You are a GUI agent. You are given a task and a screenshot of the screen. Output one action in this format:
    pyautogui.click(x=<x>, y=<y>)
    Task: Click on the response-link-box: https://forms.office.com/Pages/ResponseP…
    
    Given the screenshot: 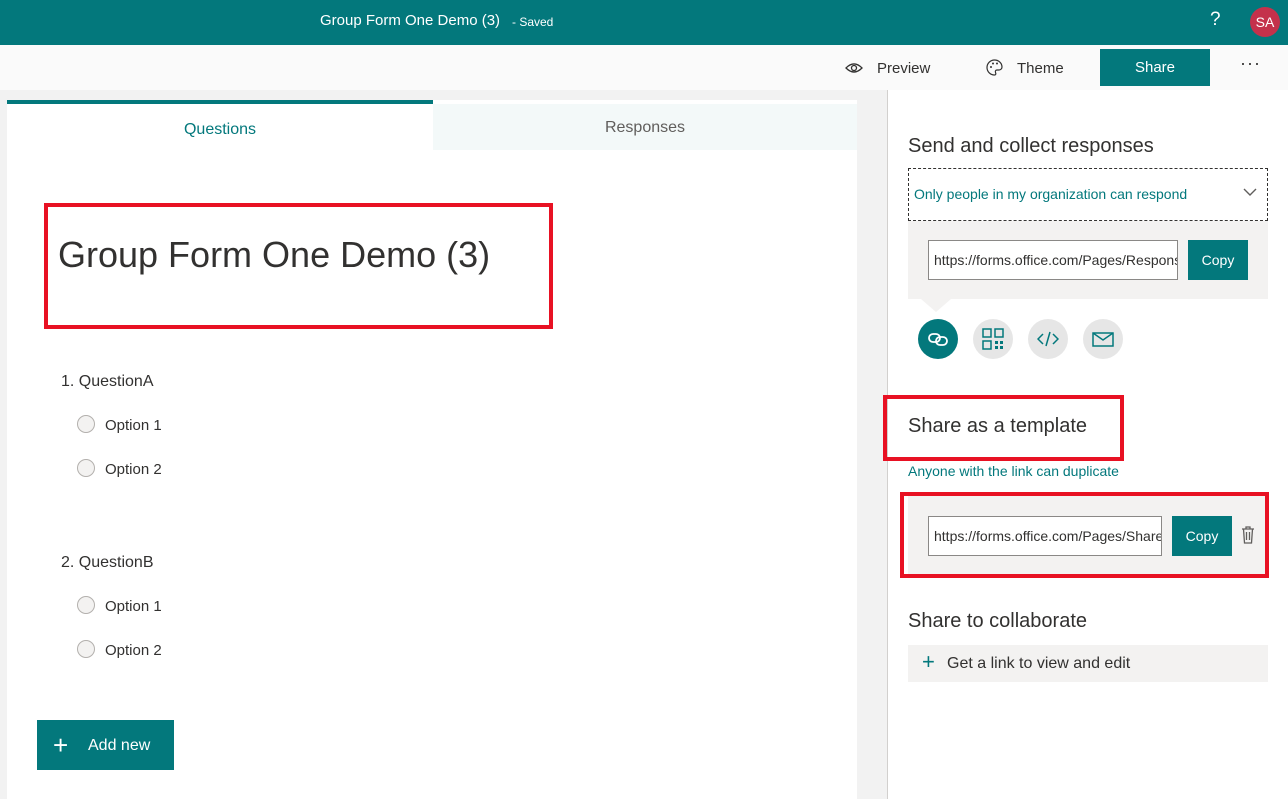 What is the action you would take?
    pyautogui.click(x=1088, y=266)
    